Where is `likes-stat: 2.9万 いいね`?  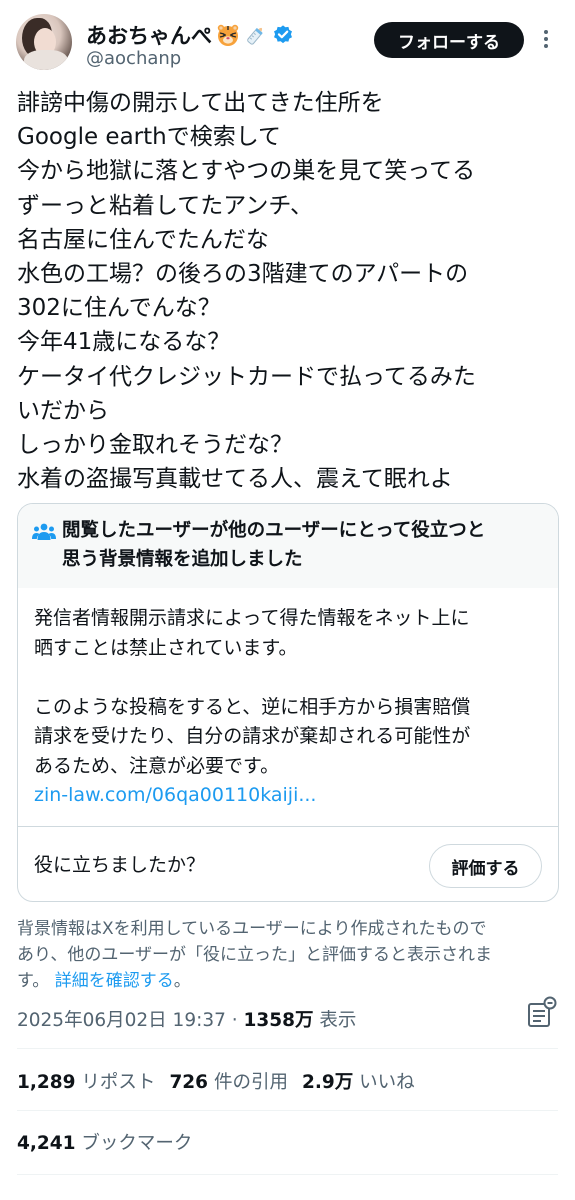
likes-stat: 2.9万 いいね is located at coordinates (358, 1081).